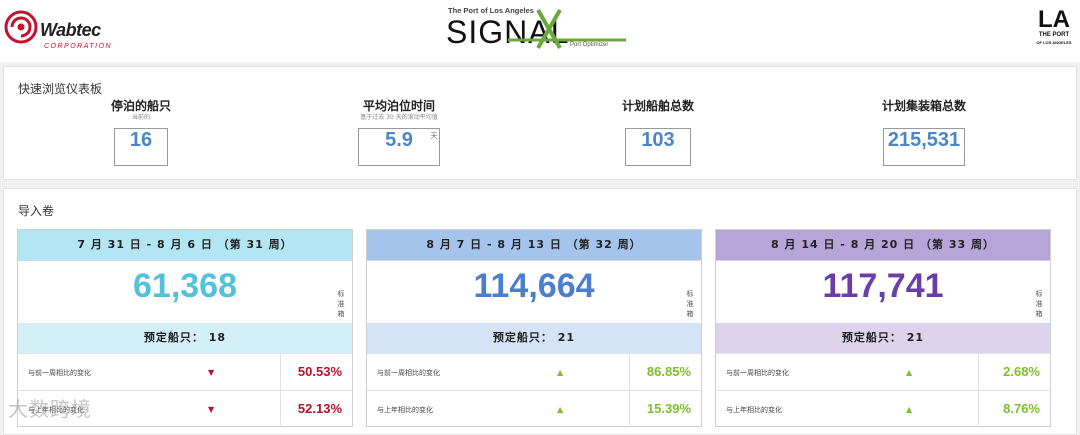 The height and width of the screenshot is (435, 1080). I want to click on dashboard-title: 快速浏览仪表板, so click(60, 89).